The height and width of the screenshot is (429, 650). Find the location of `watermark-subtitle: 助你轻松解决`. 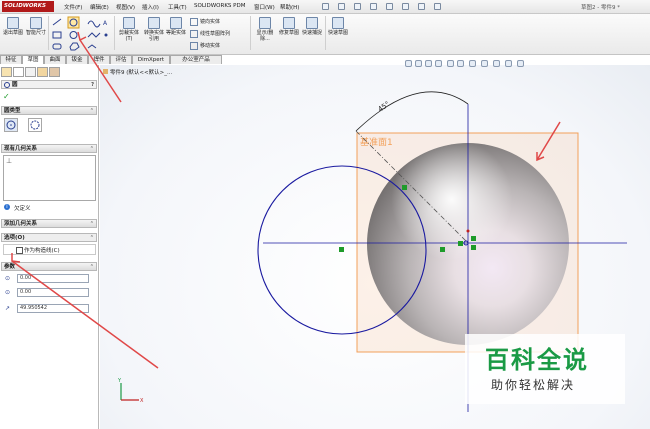

watermark-subtitle: 助你轻松解决 is located at coordinates (533, 385).